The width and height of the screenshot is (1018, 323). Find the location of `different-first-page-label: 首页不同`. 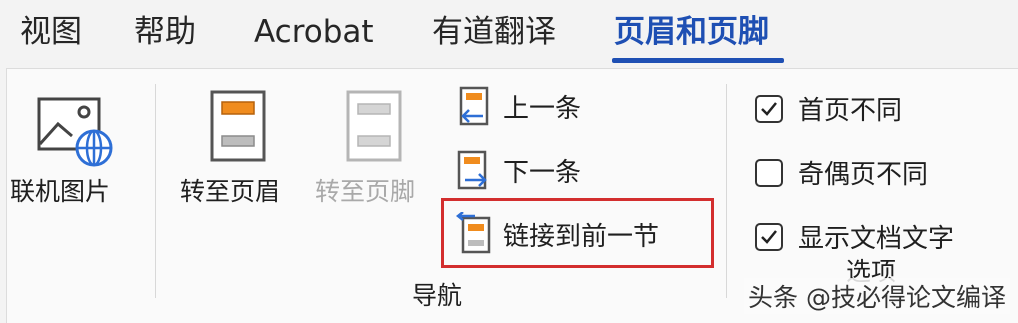

different-first-page-label: 首页不同 is located at coordinates (850, 108).